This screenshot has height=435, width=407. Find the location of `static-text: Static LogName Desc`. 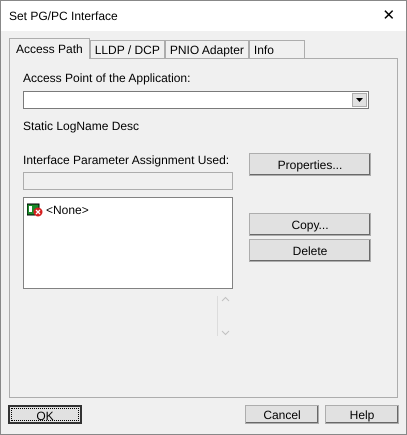

static-text: Static LogName Desc is located at coordinates (81, 126).